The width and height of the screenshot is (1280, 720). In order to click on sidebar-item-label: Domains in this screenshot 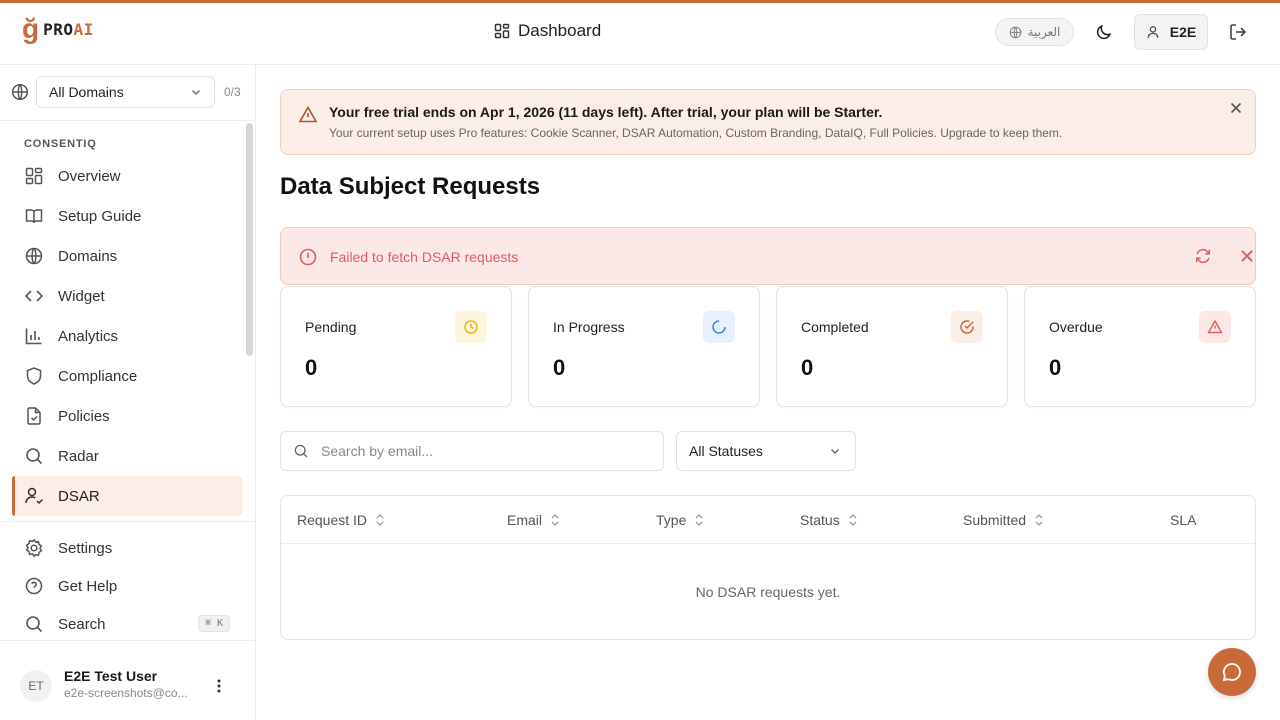, I will do `click(88, 256)`.